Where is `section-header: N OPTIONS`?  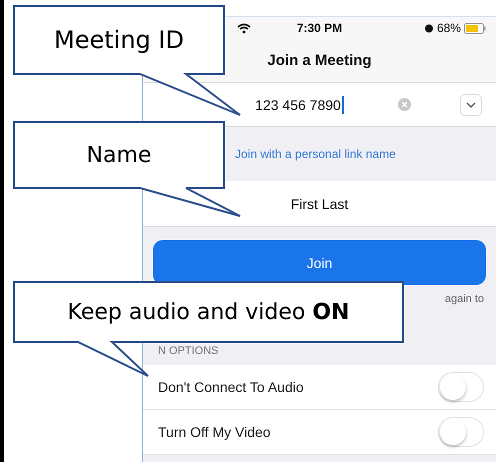 section-header: N OPTIONS is located at coordinates (188, 351).